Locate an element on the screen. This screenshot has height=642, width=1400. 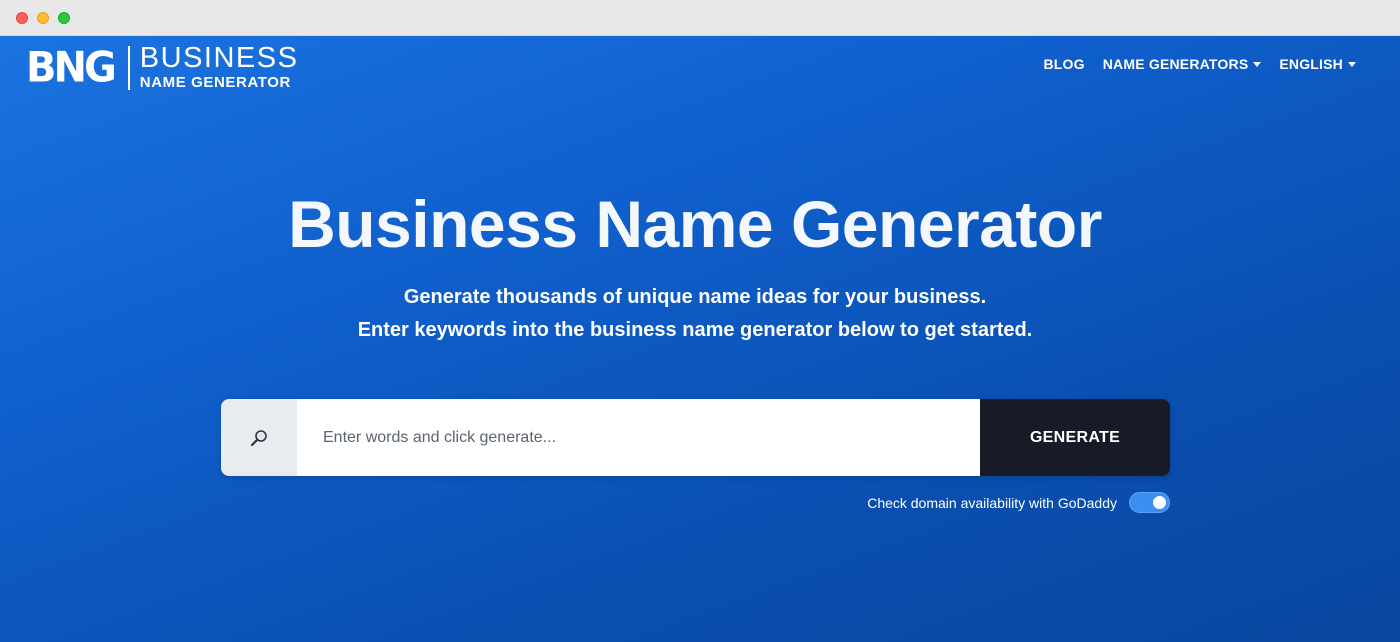
generate-button: GENERATE is located at coordinates (1075, 437).